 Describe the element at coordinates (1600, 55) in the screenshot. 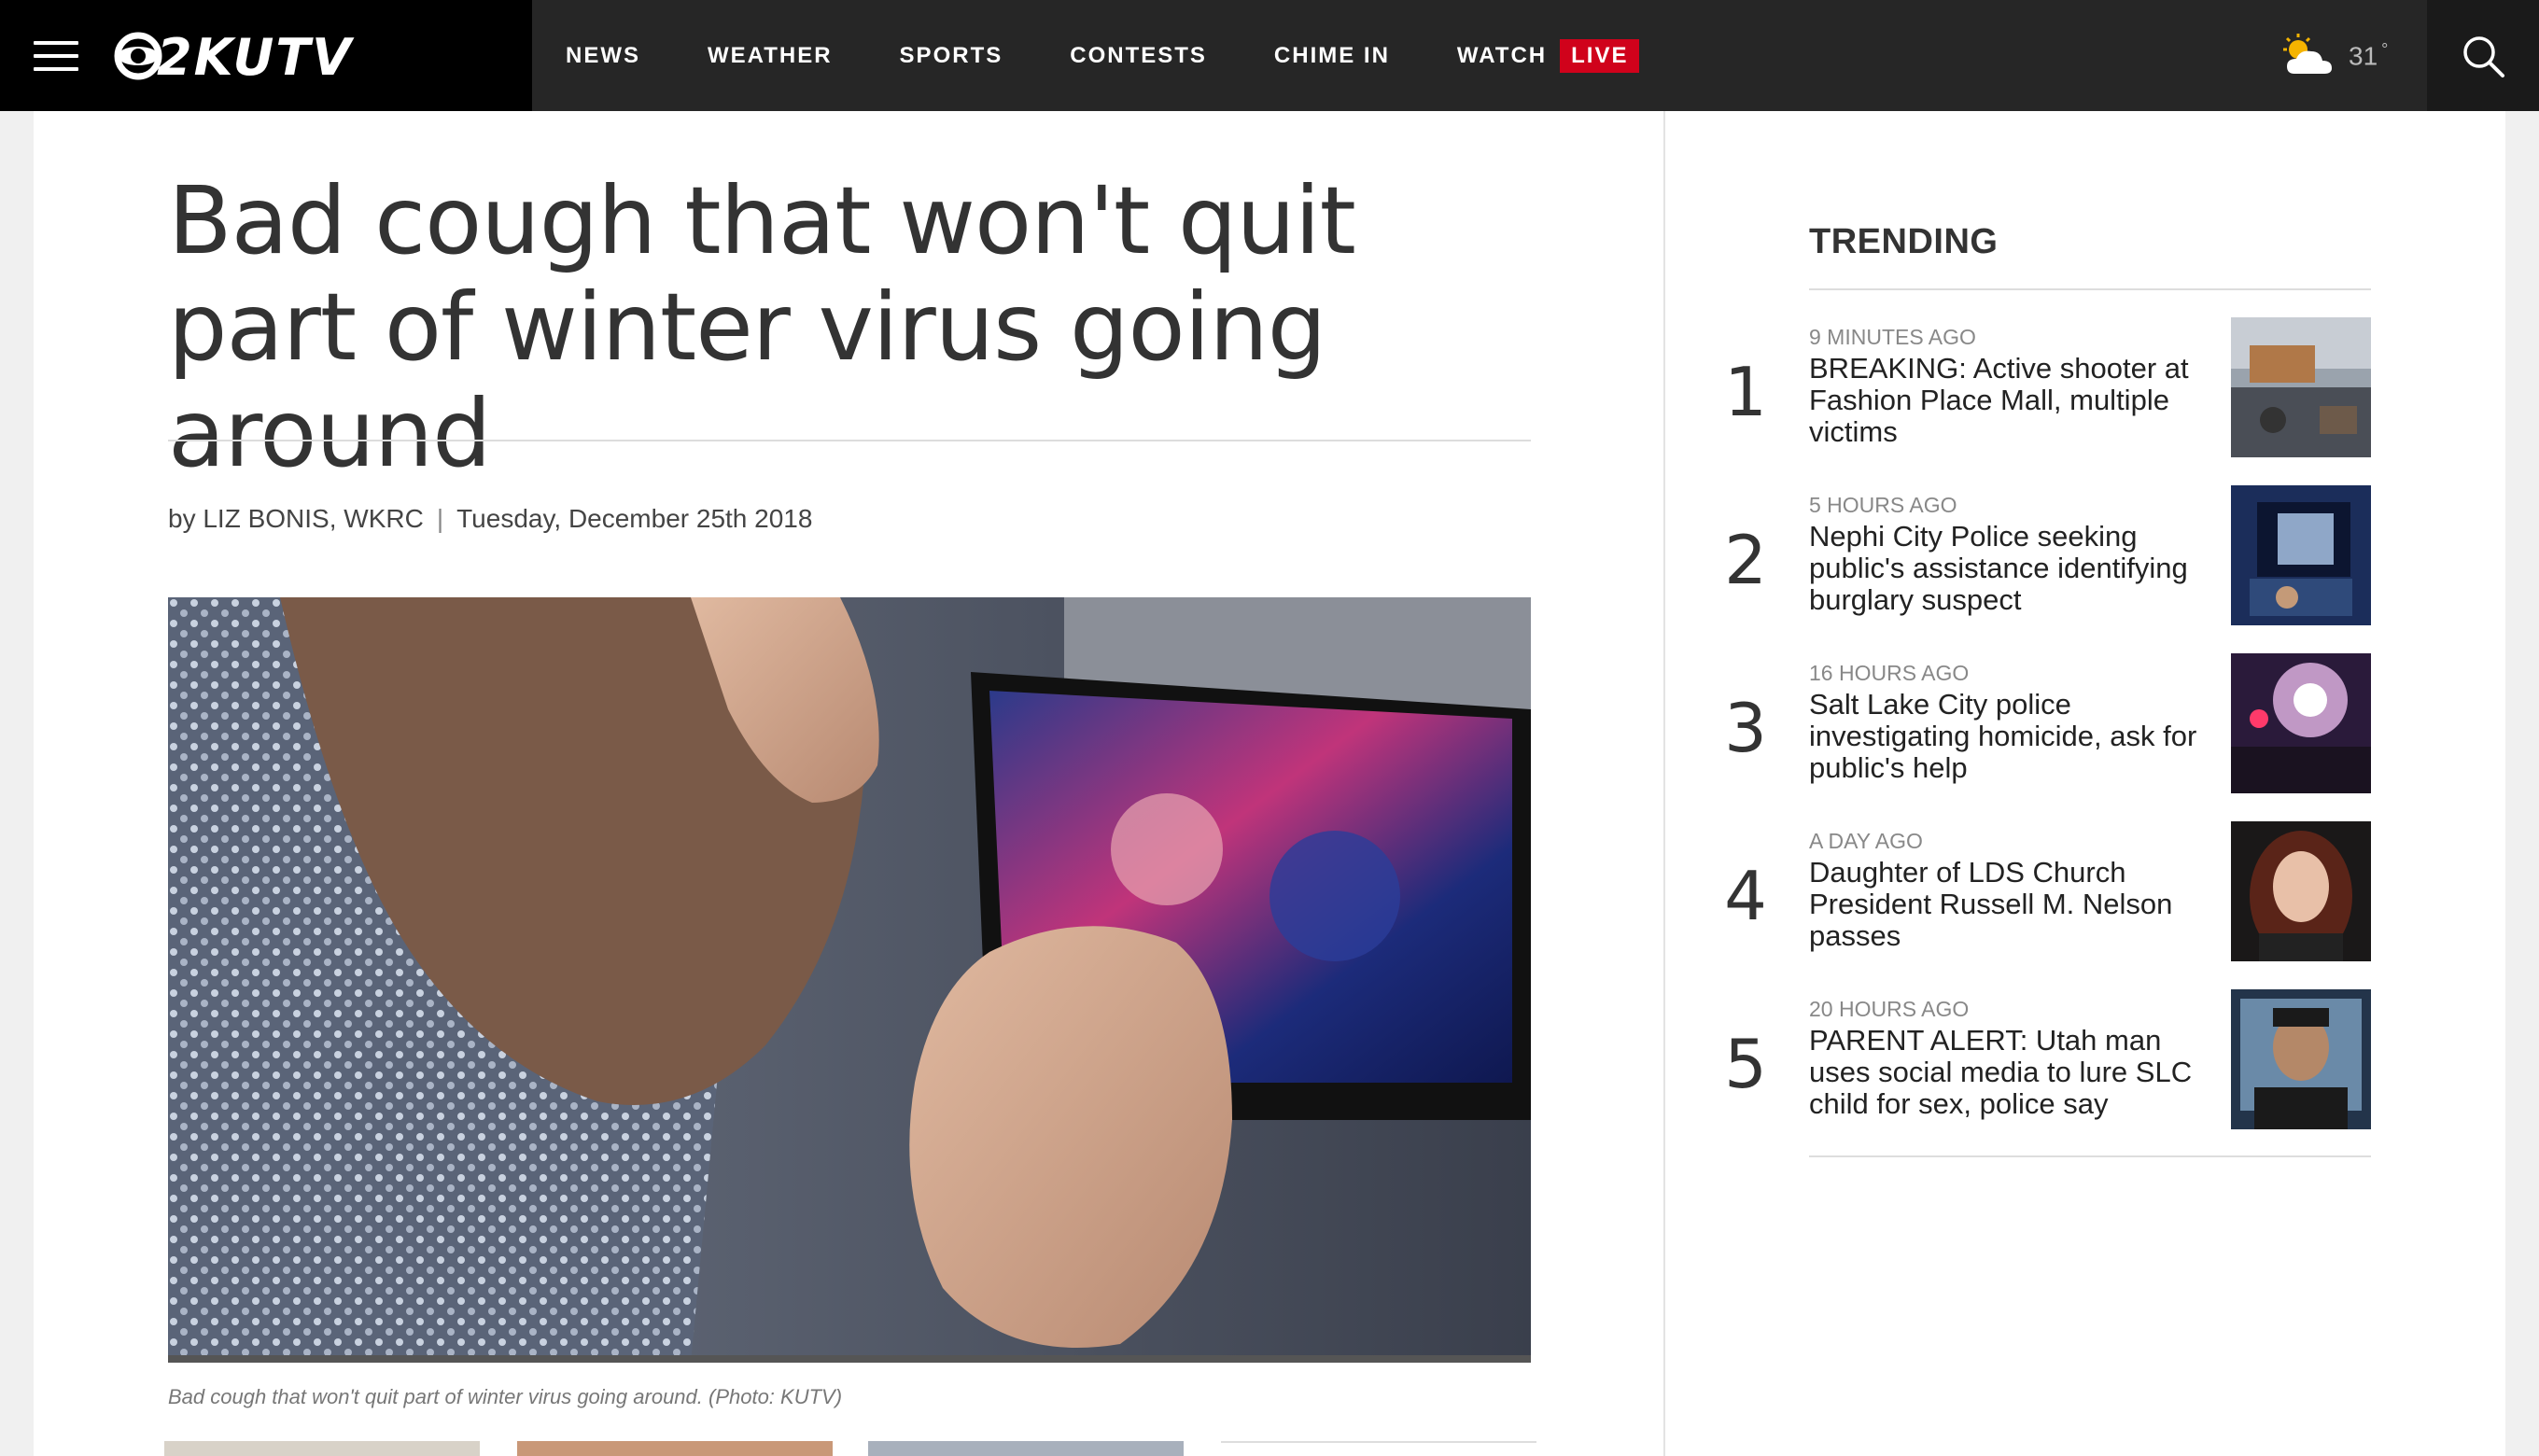

I see `live-badge: LIVE` at that location.